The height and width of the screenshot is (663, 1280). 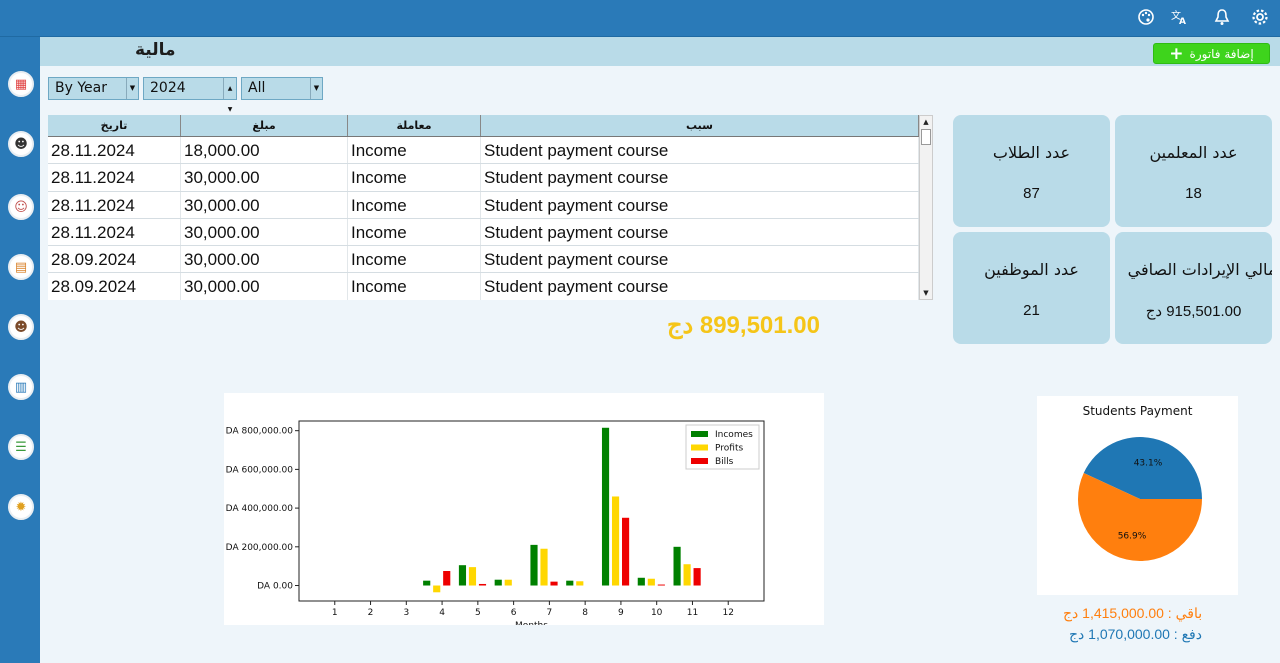 I want to click on bell-icon, so click(x=1222, y=18).